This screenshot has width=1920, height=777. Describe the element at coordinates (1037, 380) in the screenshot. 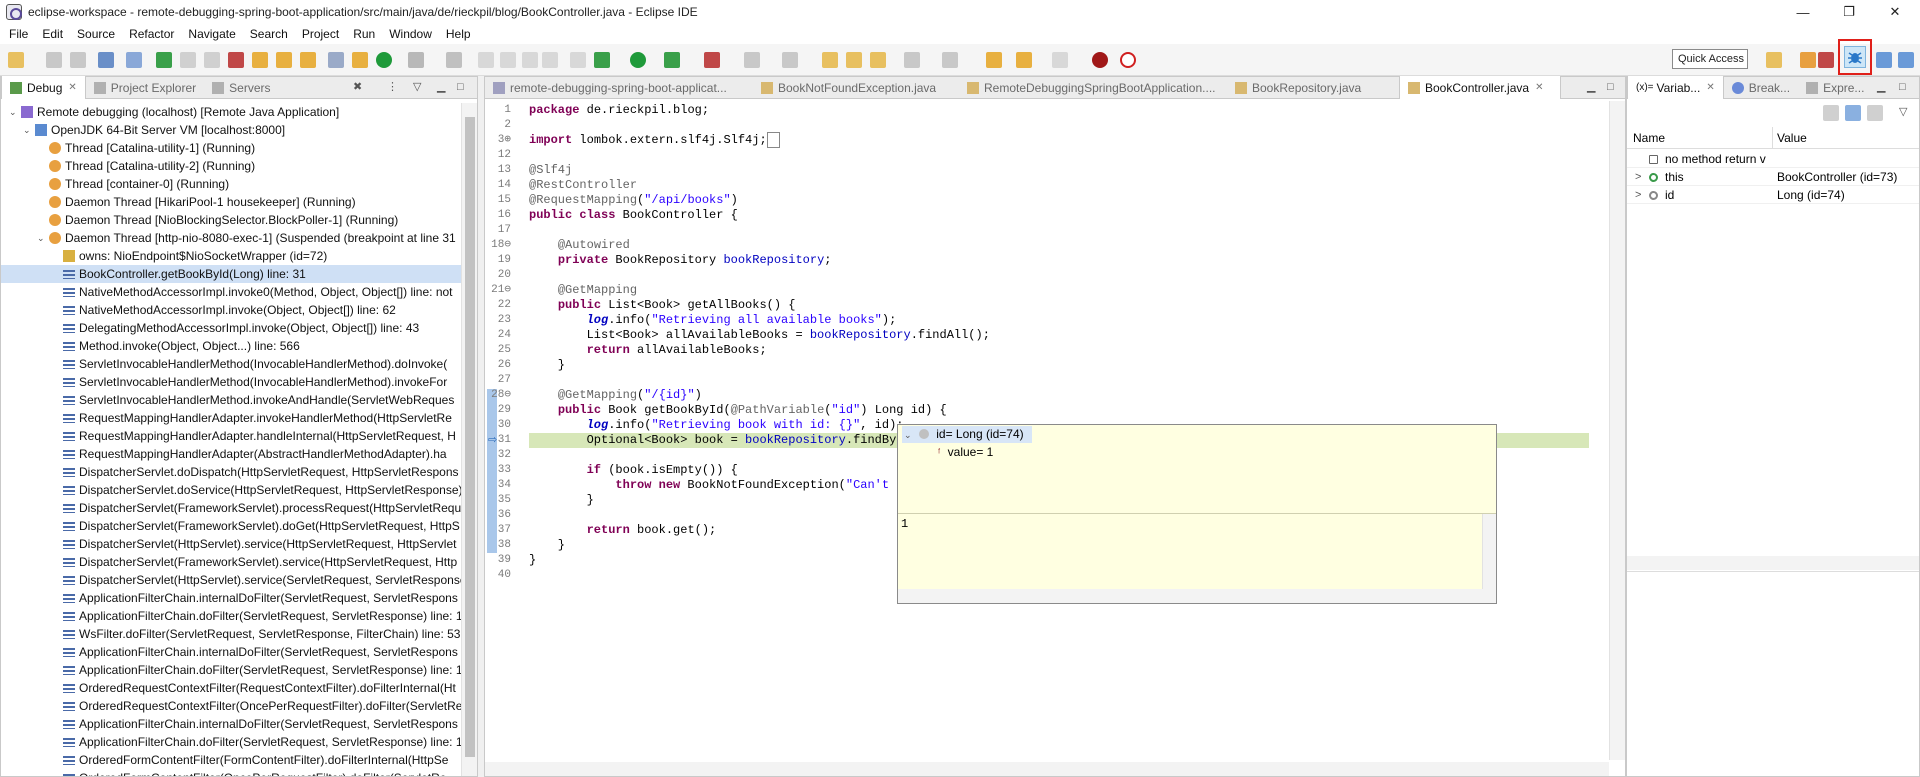

I see `code-line: 27` at that location.